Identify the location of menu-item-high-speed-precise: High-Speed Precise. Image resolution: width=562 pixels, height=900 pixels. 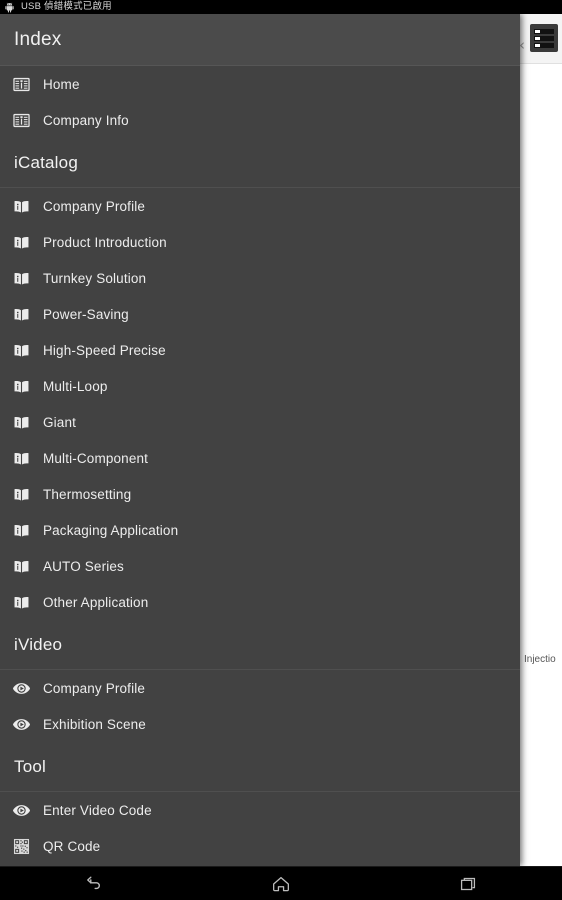
(260, 350).